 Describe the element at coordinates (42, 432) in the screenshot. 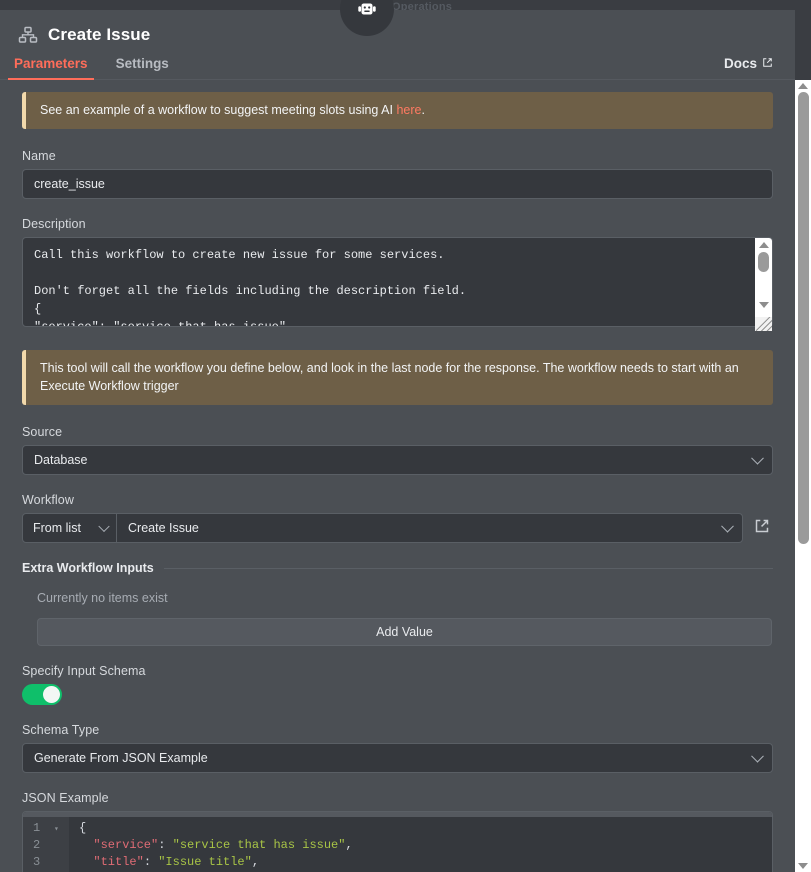

I see `source-label: Source` at that location.